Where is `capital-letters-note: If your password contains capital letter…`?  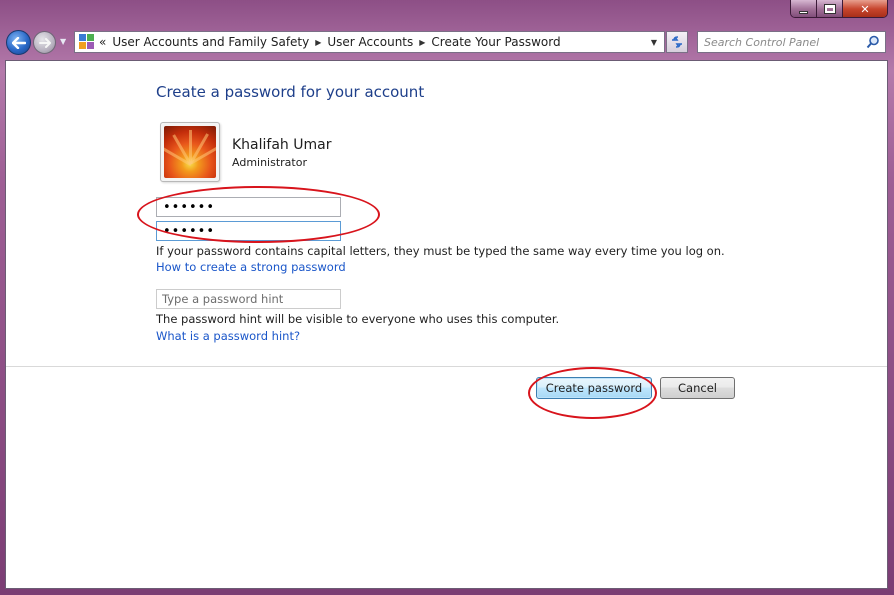 capital-letters-note: If your password contains capital letter… is located at coordinates (440, 251).